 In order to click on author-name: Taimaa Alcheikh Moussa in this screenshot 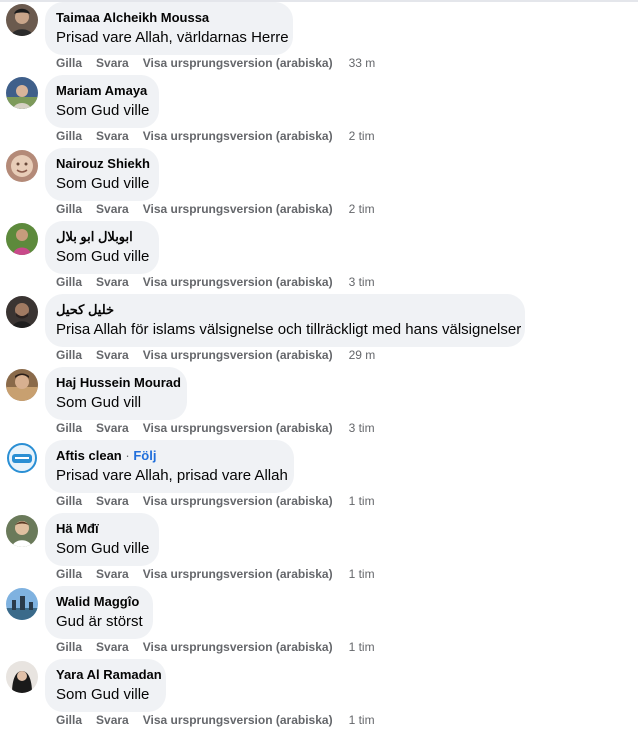, I will do `click(168, 17)`.